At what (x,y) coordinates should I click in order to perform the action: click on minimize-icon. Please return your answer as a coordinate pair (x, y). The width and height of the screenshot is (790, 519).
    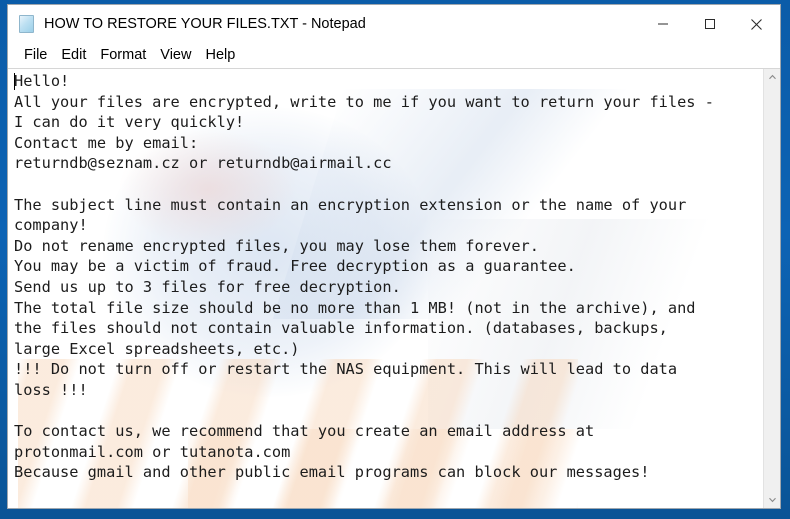
    Looking at the image, I should click on (663, 24).